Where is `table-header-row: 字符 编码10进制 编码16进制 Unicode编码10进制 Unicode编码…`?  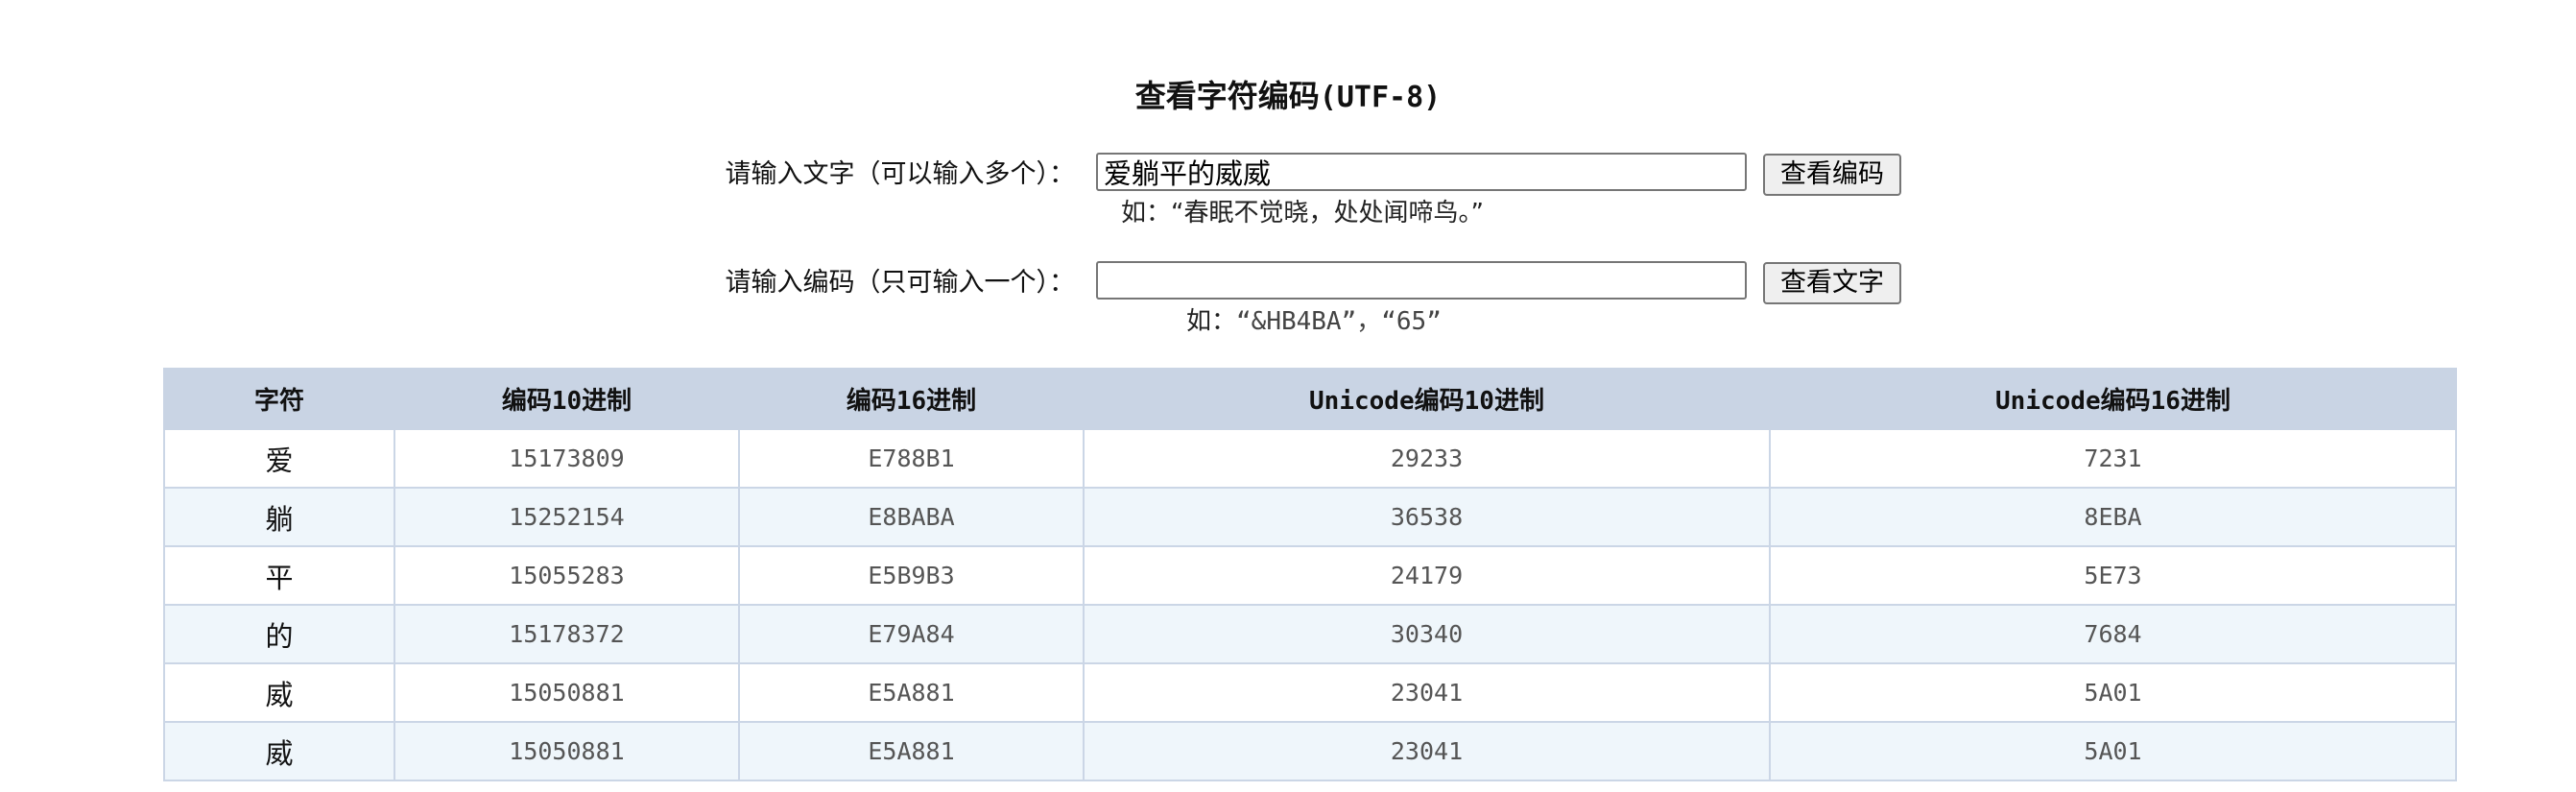 table-header-row: 字符 编码10进制 编码16进制 Unicode编码10进制 Unicode编码… is located at coordinates (1310, 399).